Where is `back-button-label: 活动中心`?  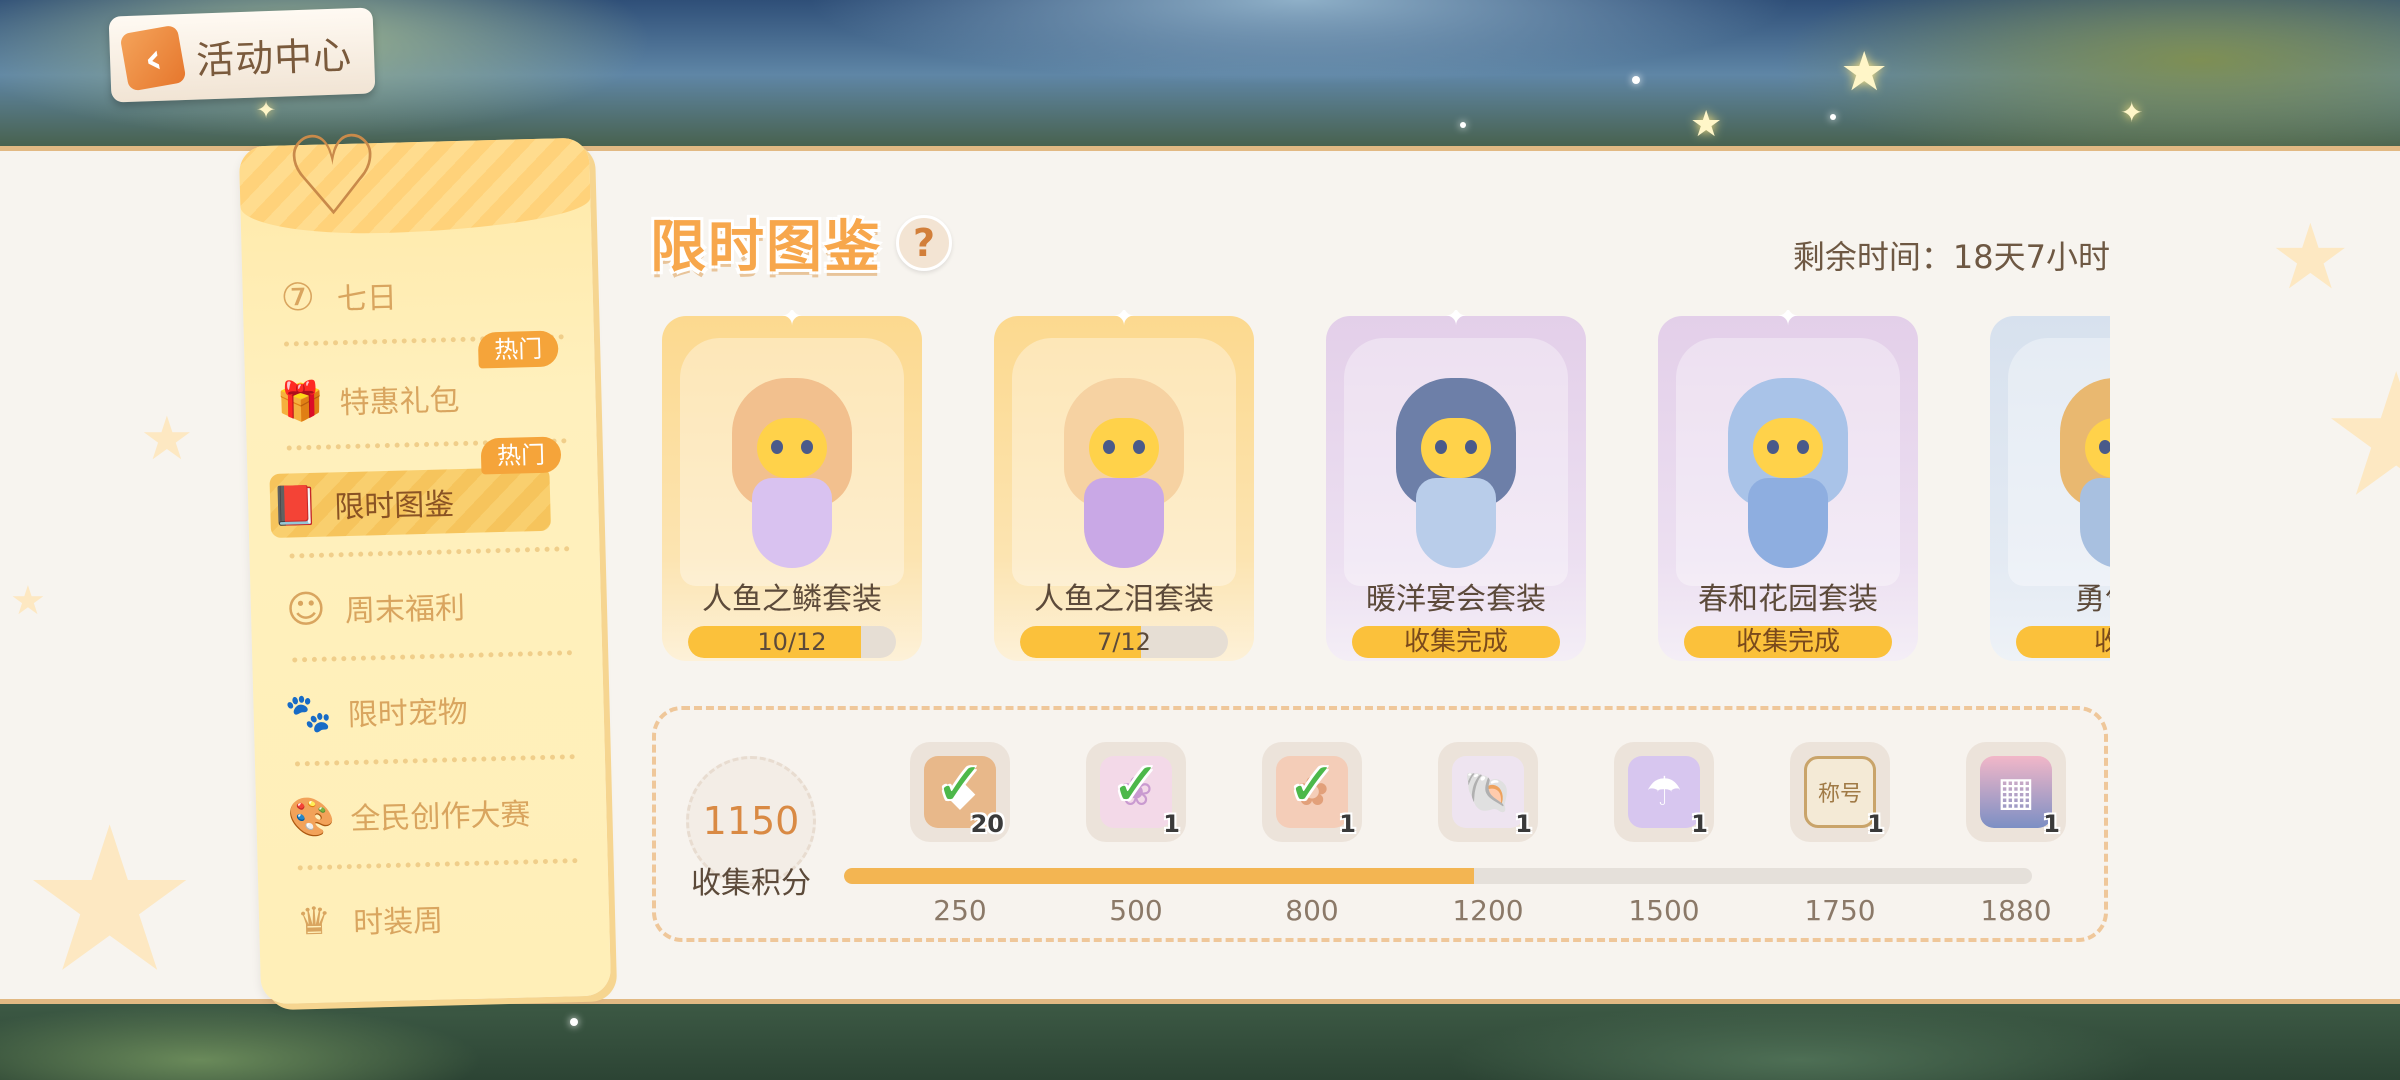
back-button-label: 活动中心 is located at coordinates (274, 57).